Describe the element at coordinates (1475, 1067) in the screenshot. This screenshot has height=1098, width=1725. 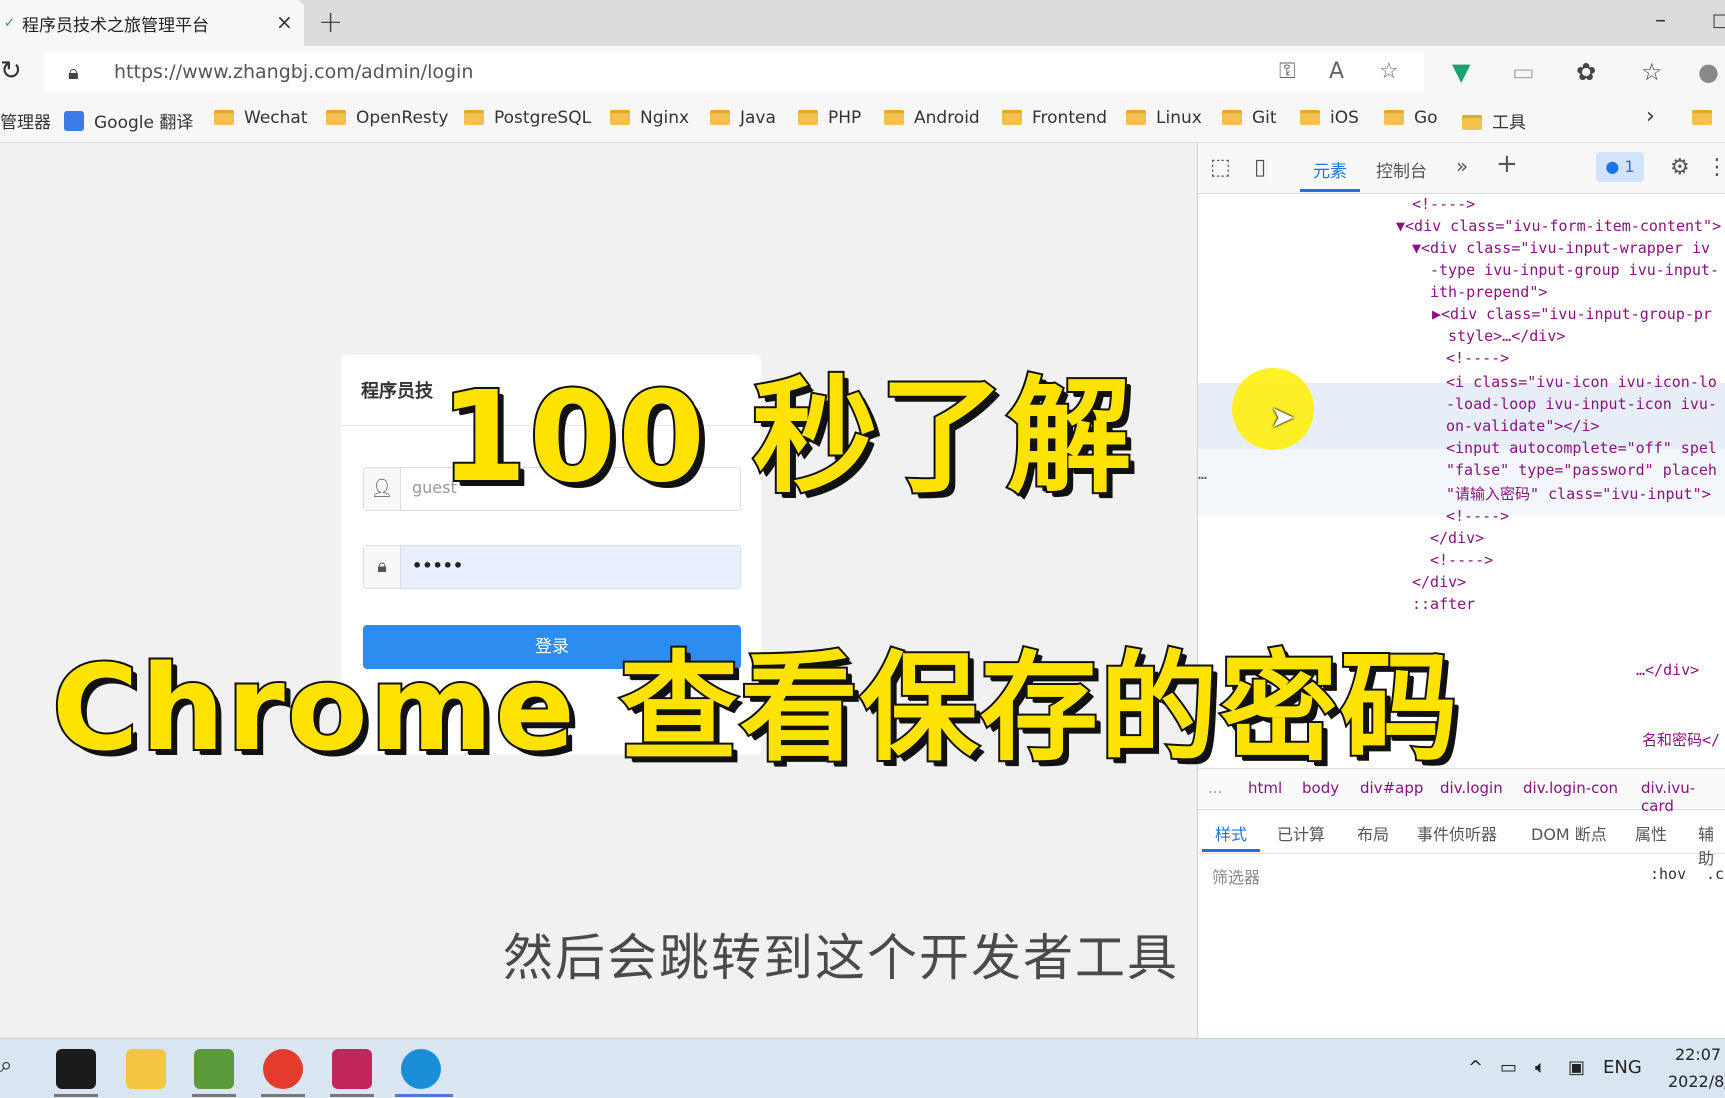
I see `tray-overflow-icon: ^` at that location.